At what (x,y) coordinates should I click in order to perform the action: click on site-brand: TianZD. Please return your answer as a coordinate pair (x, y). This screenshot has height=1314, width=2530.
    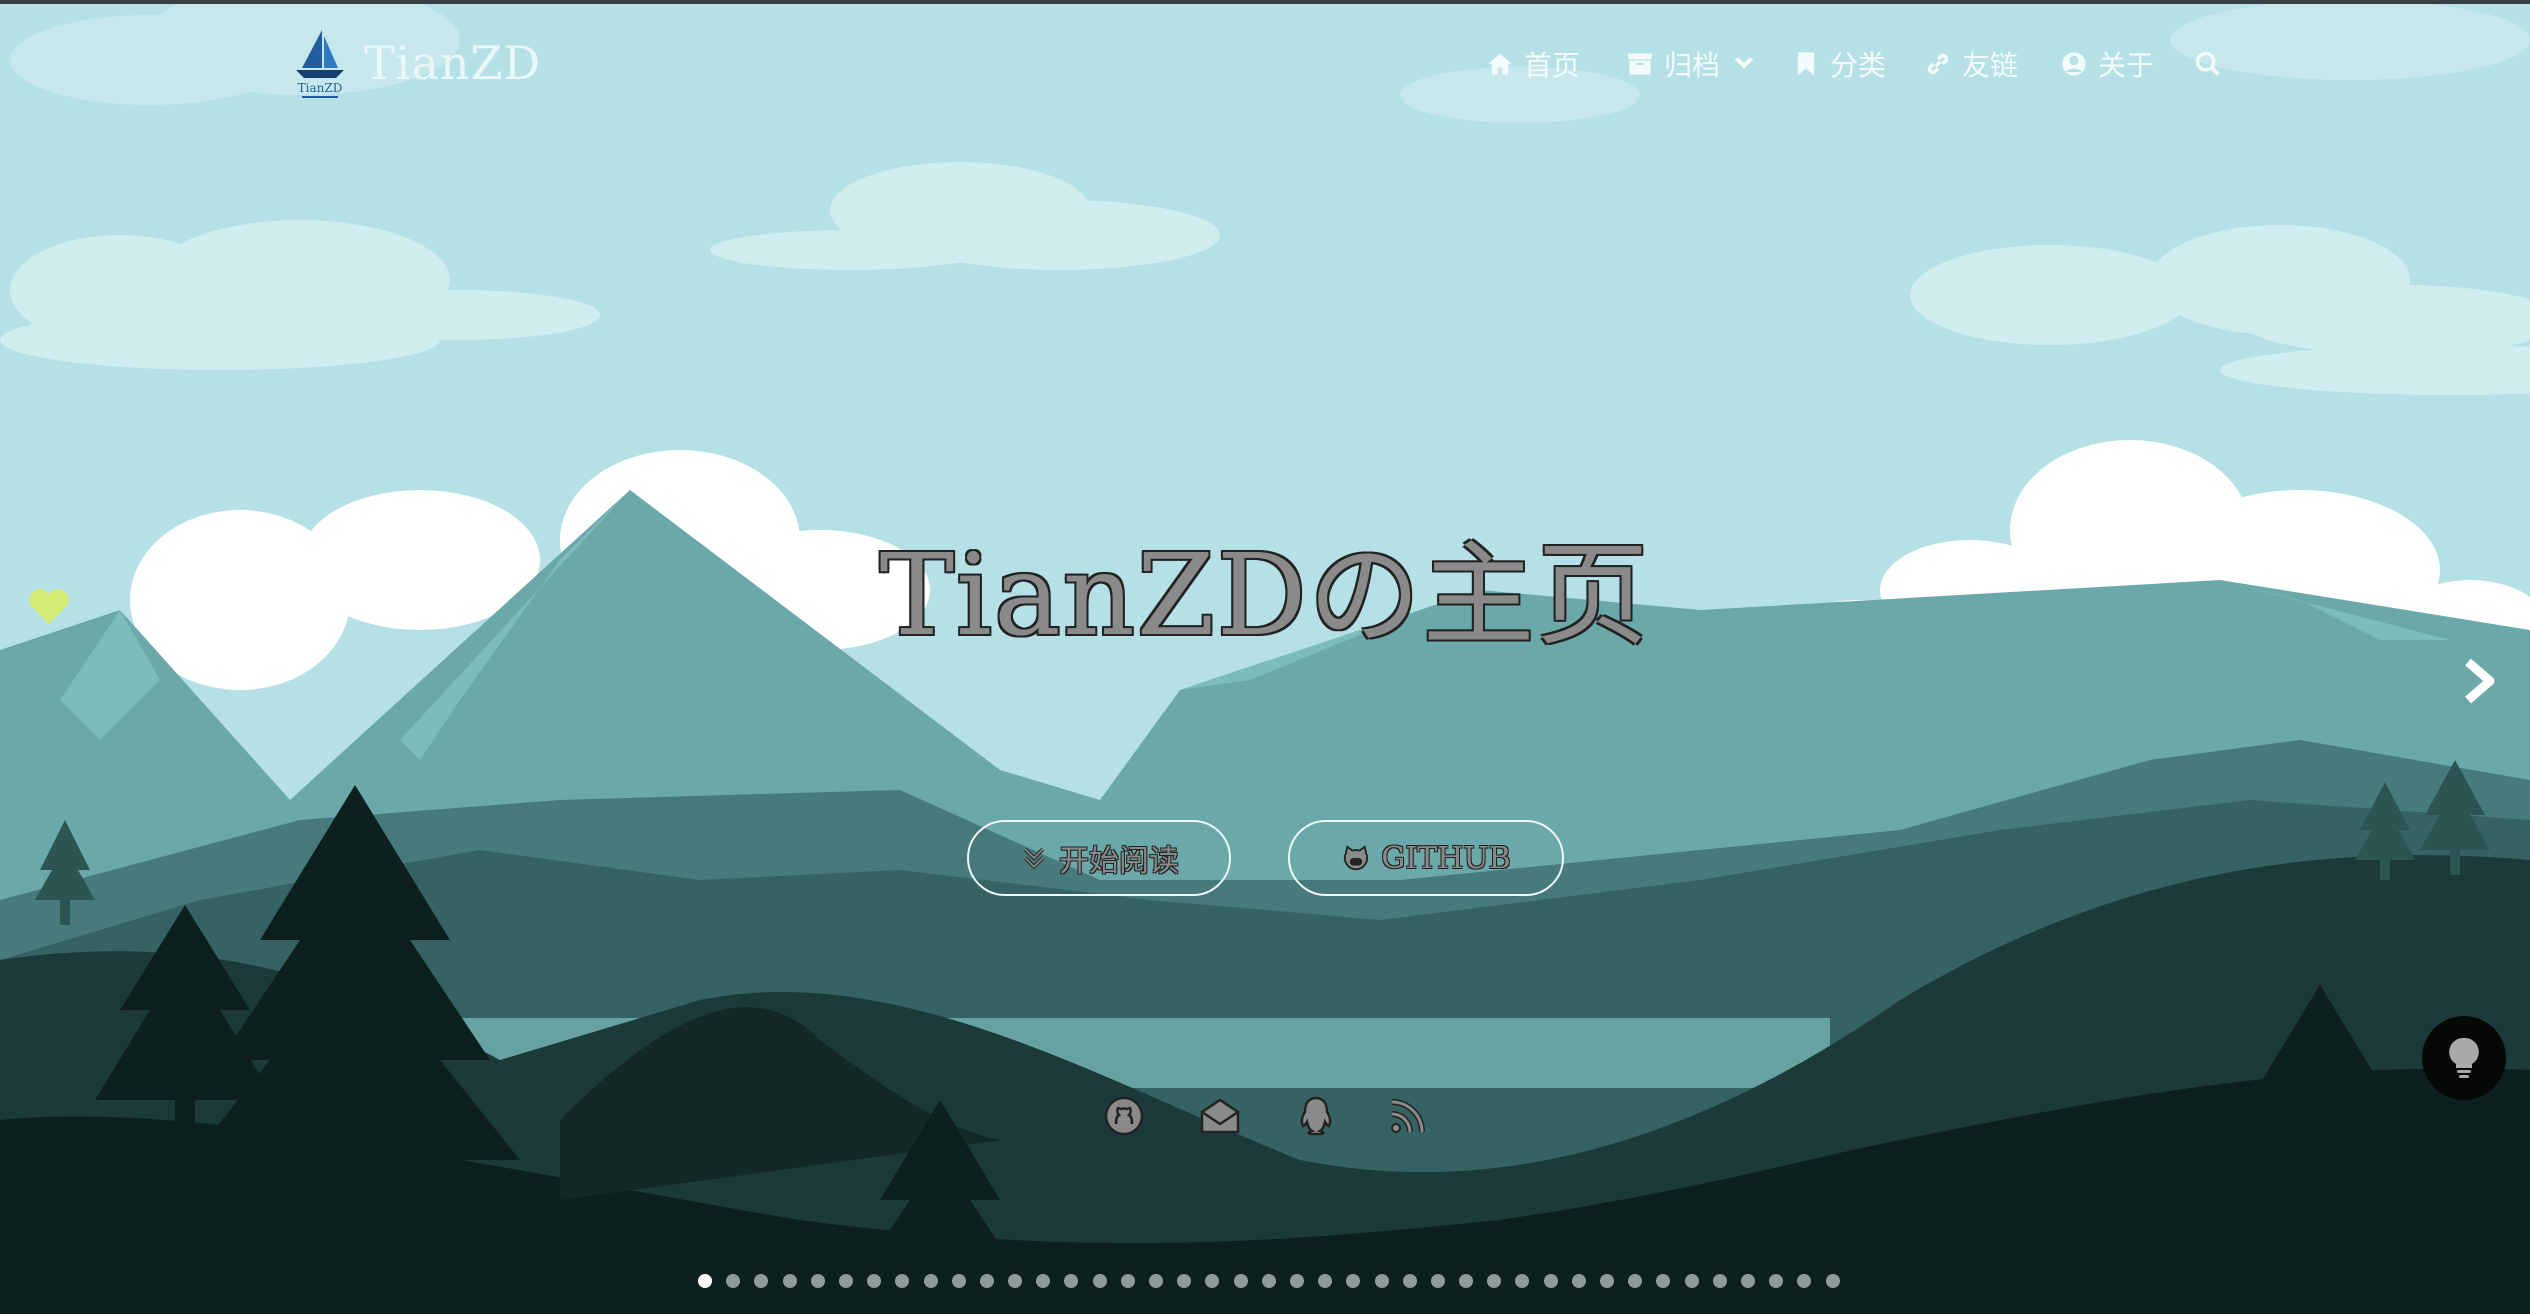
    Looking at the image, I should click on (452, 63).